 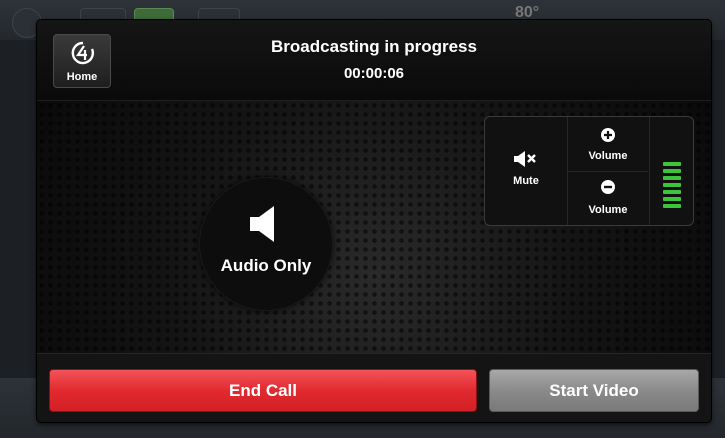 What do you see at coordinates (594, 390) in the screenshot?
I see `start-video-button: Start Video` at bounding box center [594, 390].